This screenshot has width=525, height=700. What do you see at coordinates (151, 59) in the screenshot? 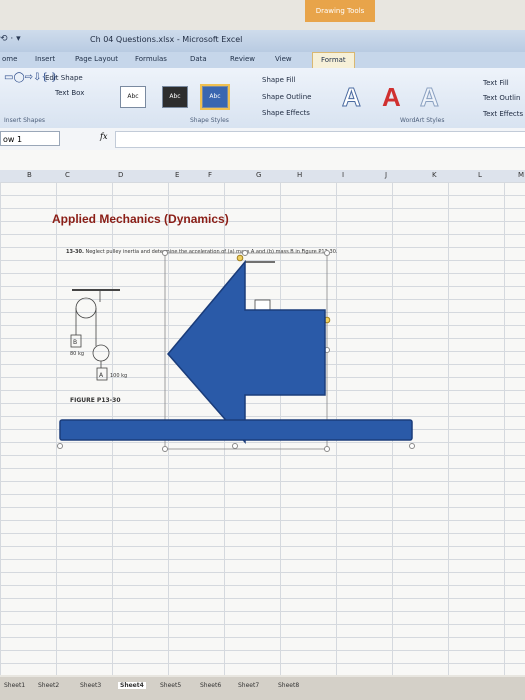
I see `tab-formulas: Formulas` at bounding box center [151, 59].